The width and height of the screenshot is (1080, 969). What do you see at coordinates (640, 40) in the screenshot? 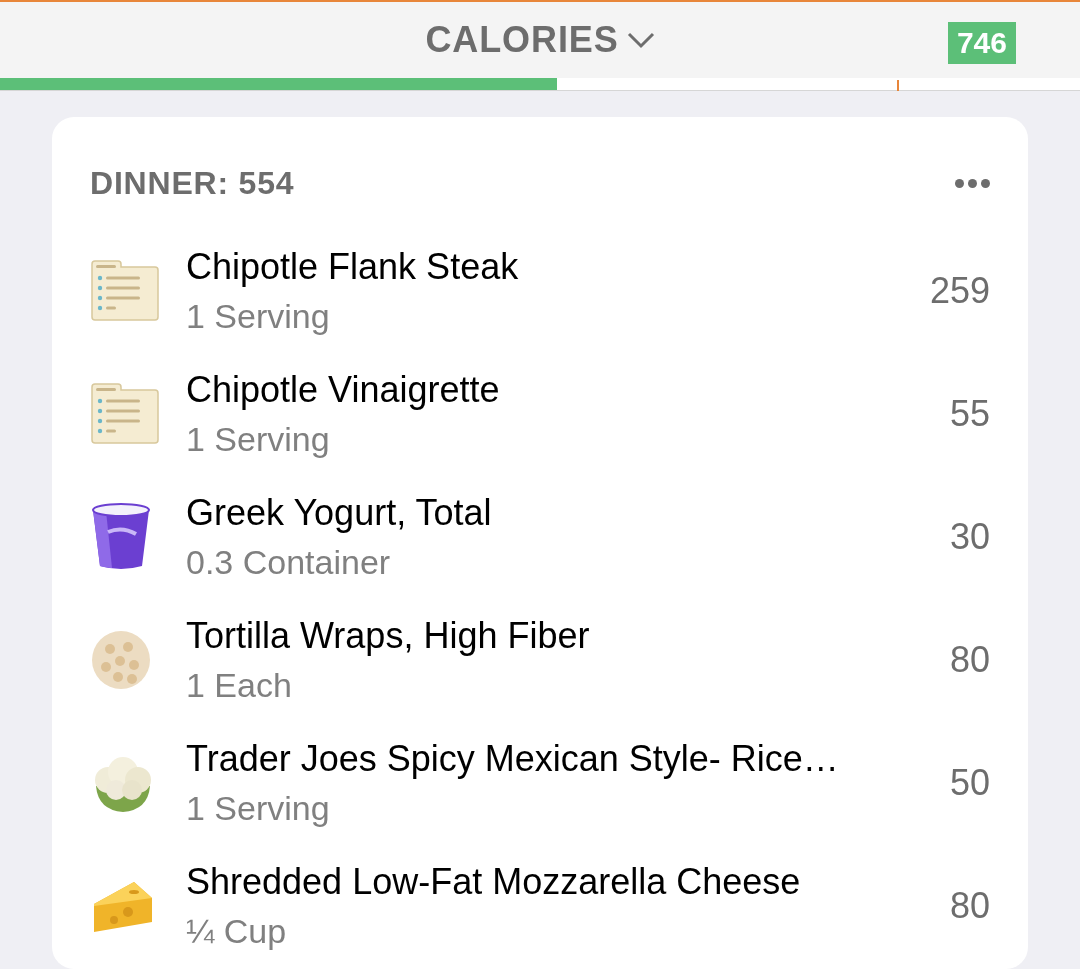
I see `chevron-down-icon` at bounding box center [640, 40].